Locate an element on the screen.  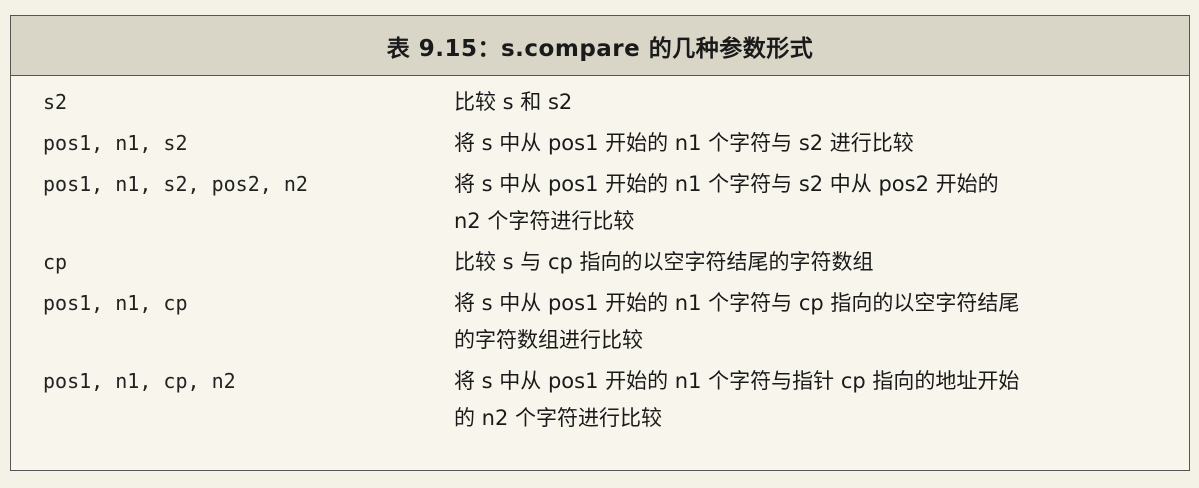
description-line: 将 s 中从 pos1 开始的 n1 个字符与 cp 指向的以空字符结尾 is located at coordinates (737, 303).